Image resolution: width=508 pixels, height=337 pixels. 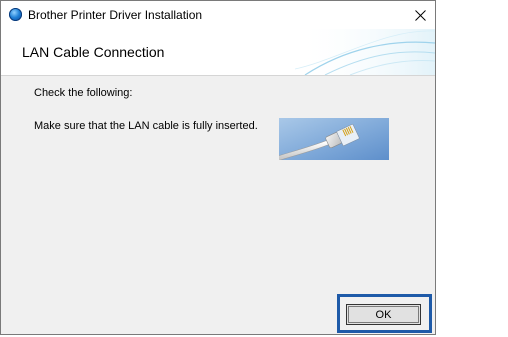 What do you see at coordinates (15, 14) in the screenshot?
I see `brother-app-icon` at bounding box center [15, 14].